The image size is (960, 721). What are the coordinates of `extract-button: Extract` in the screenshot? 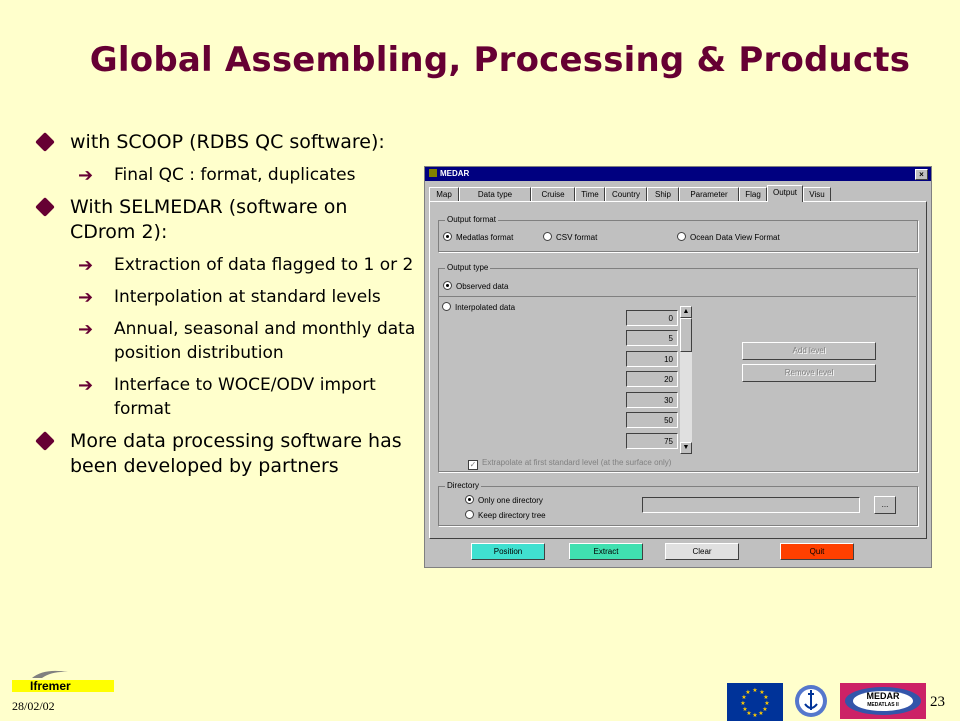 It's located at (606, 551).